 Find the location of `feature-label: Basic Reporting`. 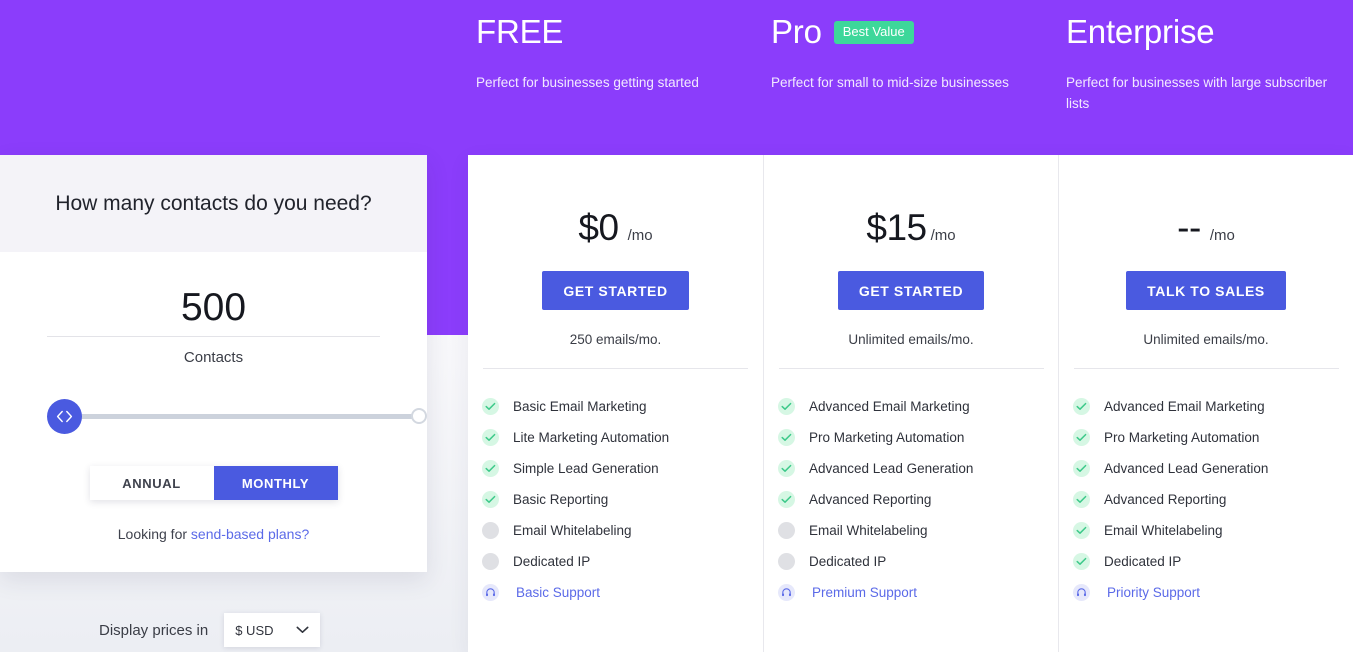

feature-label: Basic Reporting is located at coordinates (561, 499).